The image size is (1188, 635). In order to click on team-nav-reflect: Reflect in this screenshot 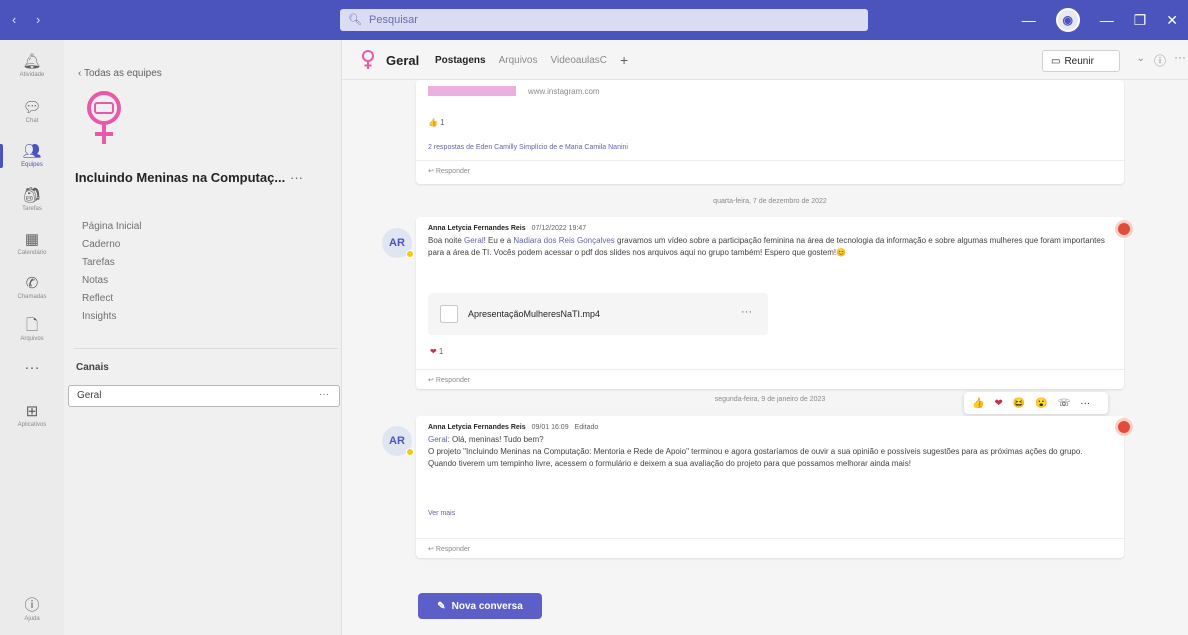, I will do `click(111, 299)`.